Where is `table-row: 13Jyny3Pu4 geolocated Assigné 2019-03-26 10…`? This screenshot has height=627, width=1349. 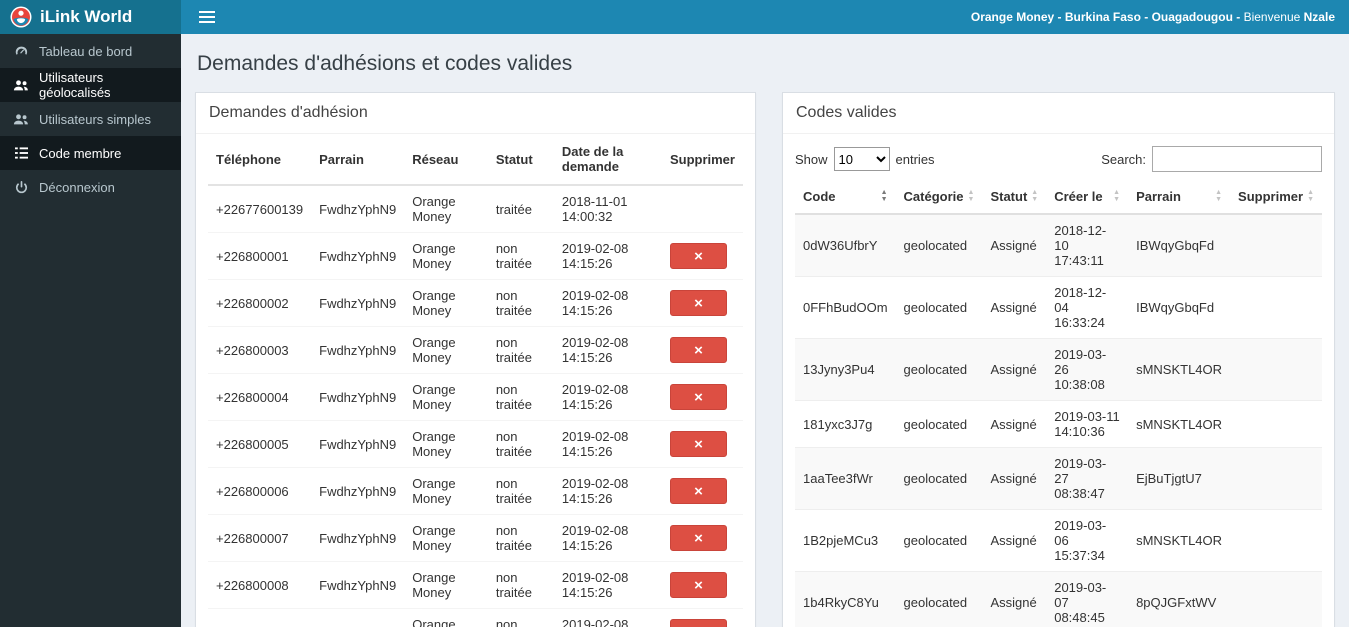 table-row: 13Jyny3Pu4 geolocated Assigné 2019-03-26 10… is located at coordinates (1058, 369).